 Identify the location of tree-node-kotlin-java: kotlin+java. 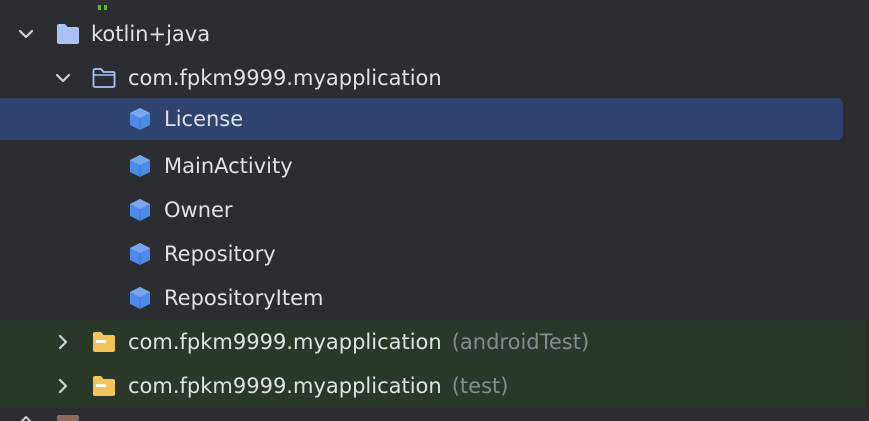
(434, 34).